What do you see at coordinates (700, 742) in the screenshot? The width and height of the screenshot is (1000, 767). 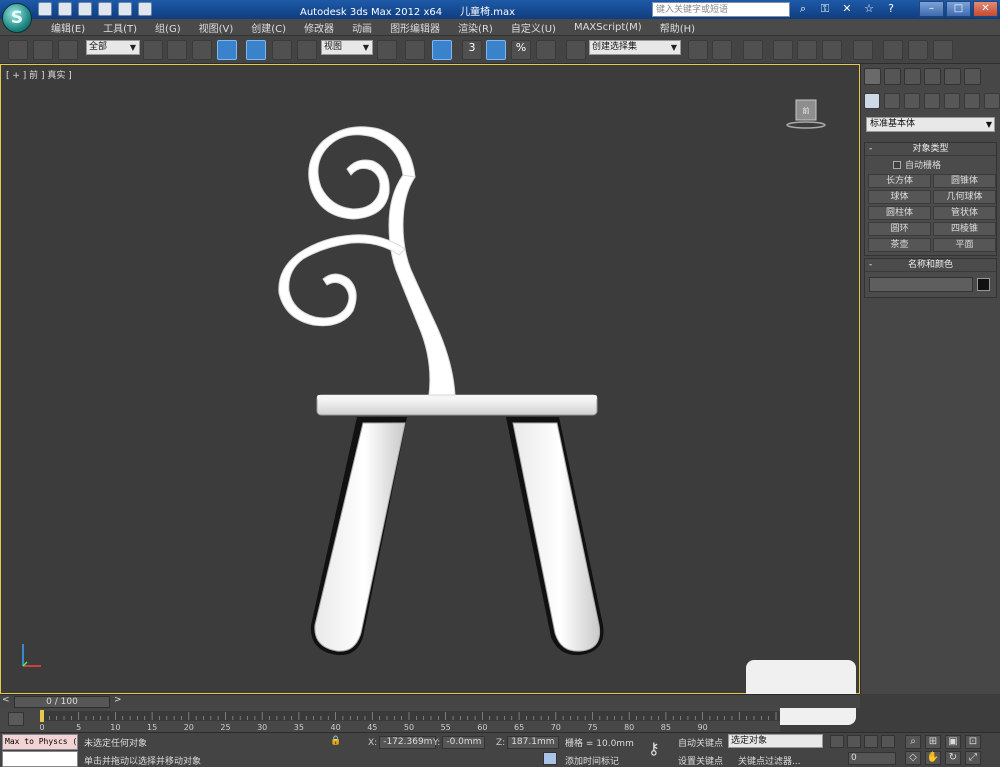 I see `auto-key-button: 自动关键点` at bounding box center [700, 742].